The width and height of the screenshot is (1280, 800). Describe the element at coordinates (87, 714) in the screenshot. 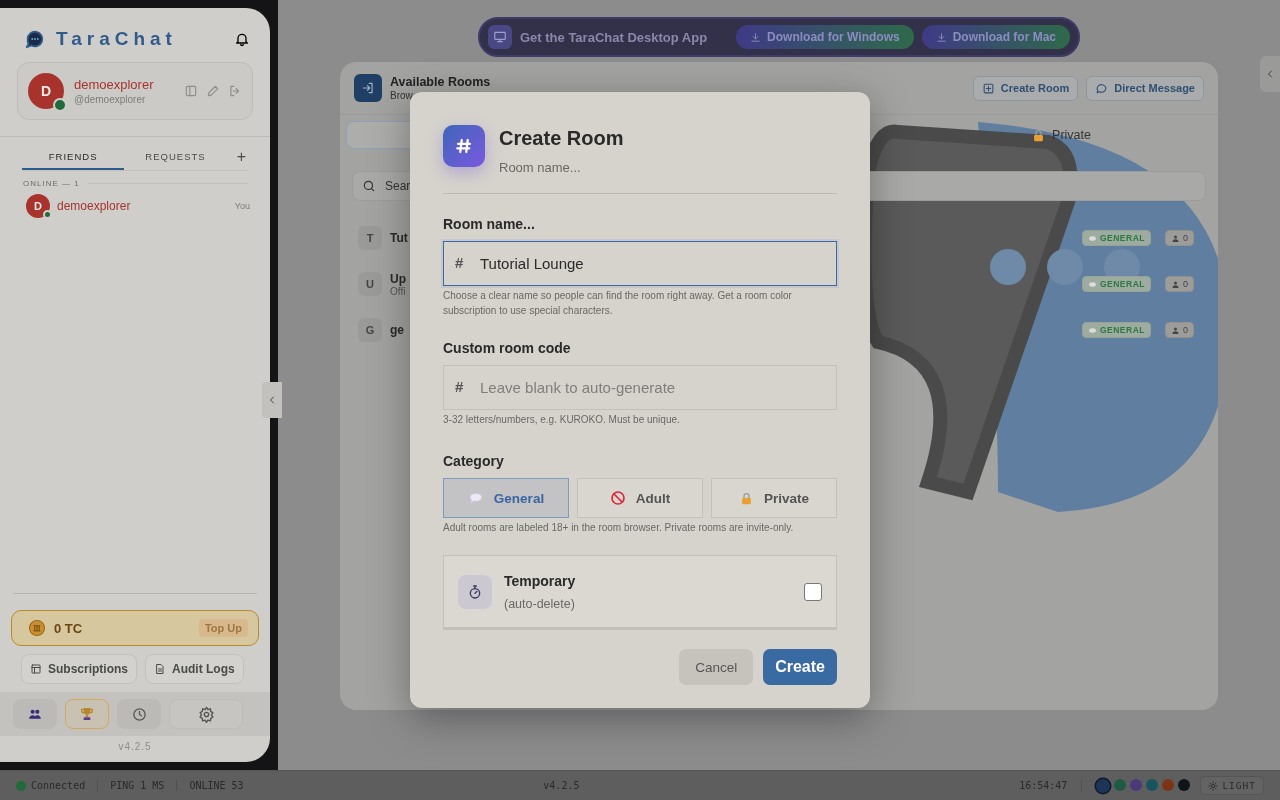

I see `trophy-icon` at that location.